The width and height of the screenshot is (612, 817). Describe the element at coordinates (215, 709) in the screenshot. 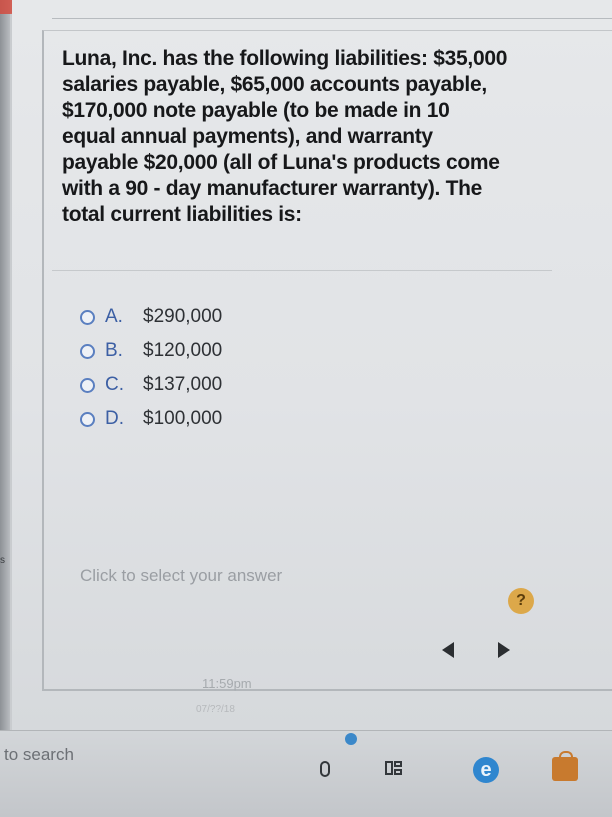

I see `due-date: 07/??/18` at that location.